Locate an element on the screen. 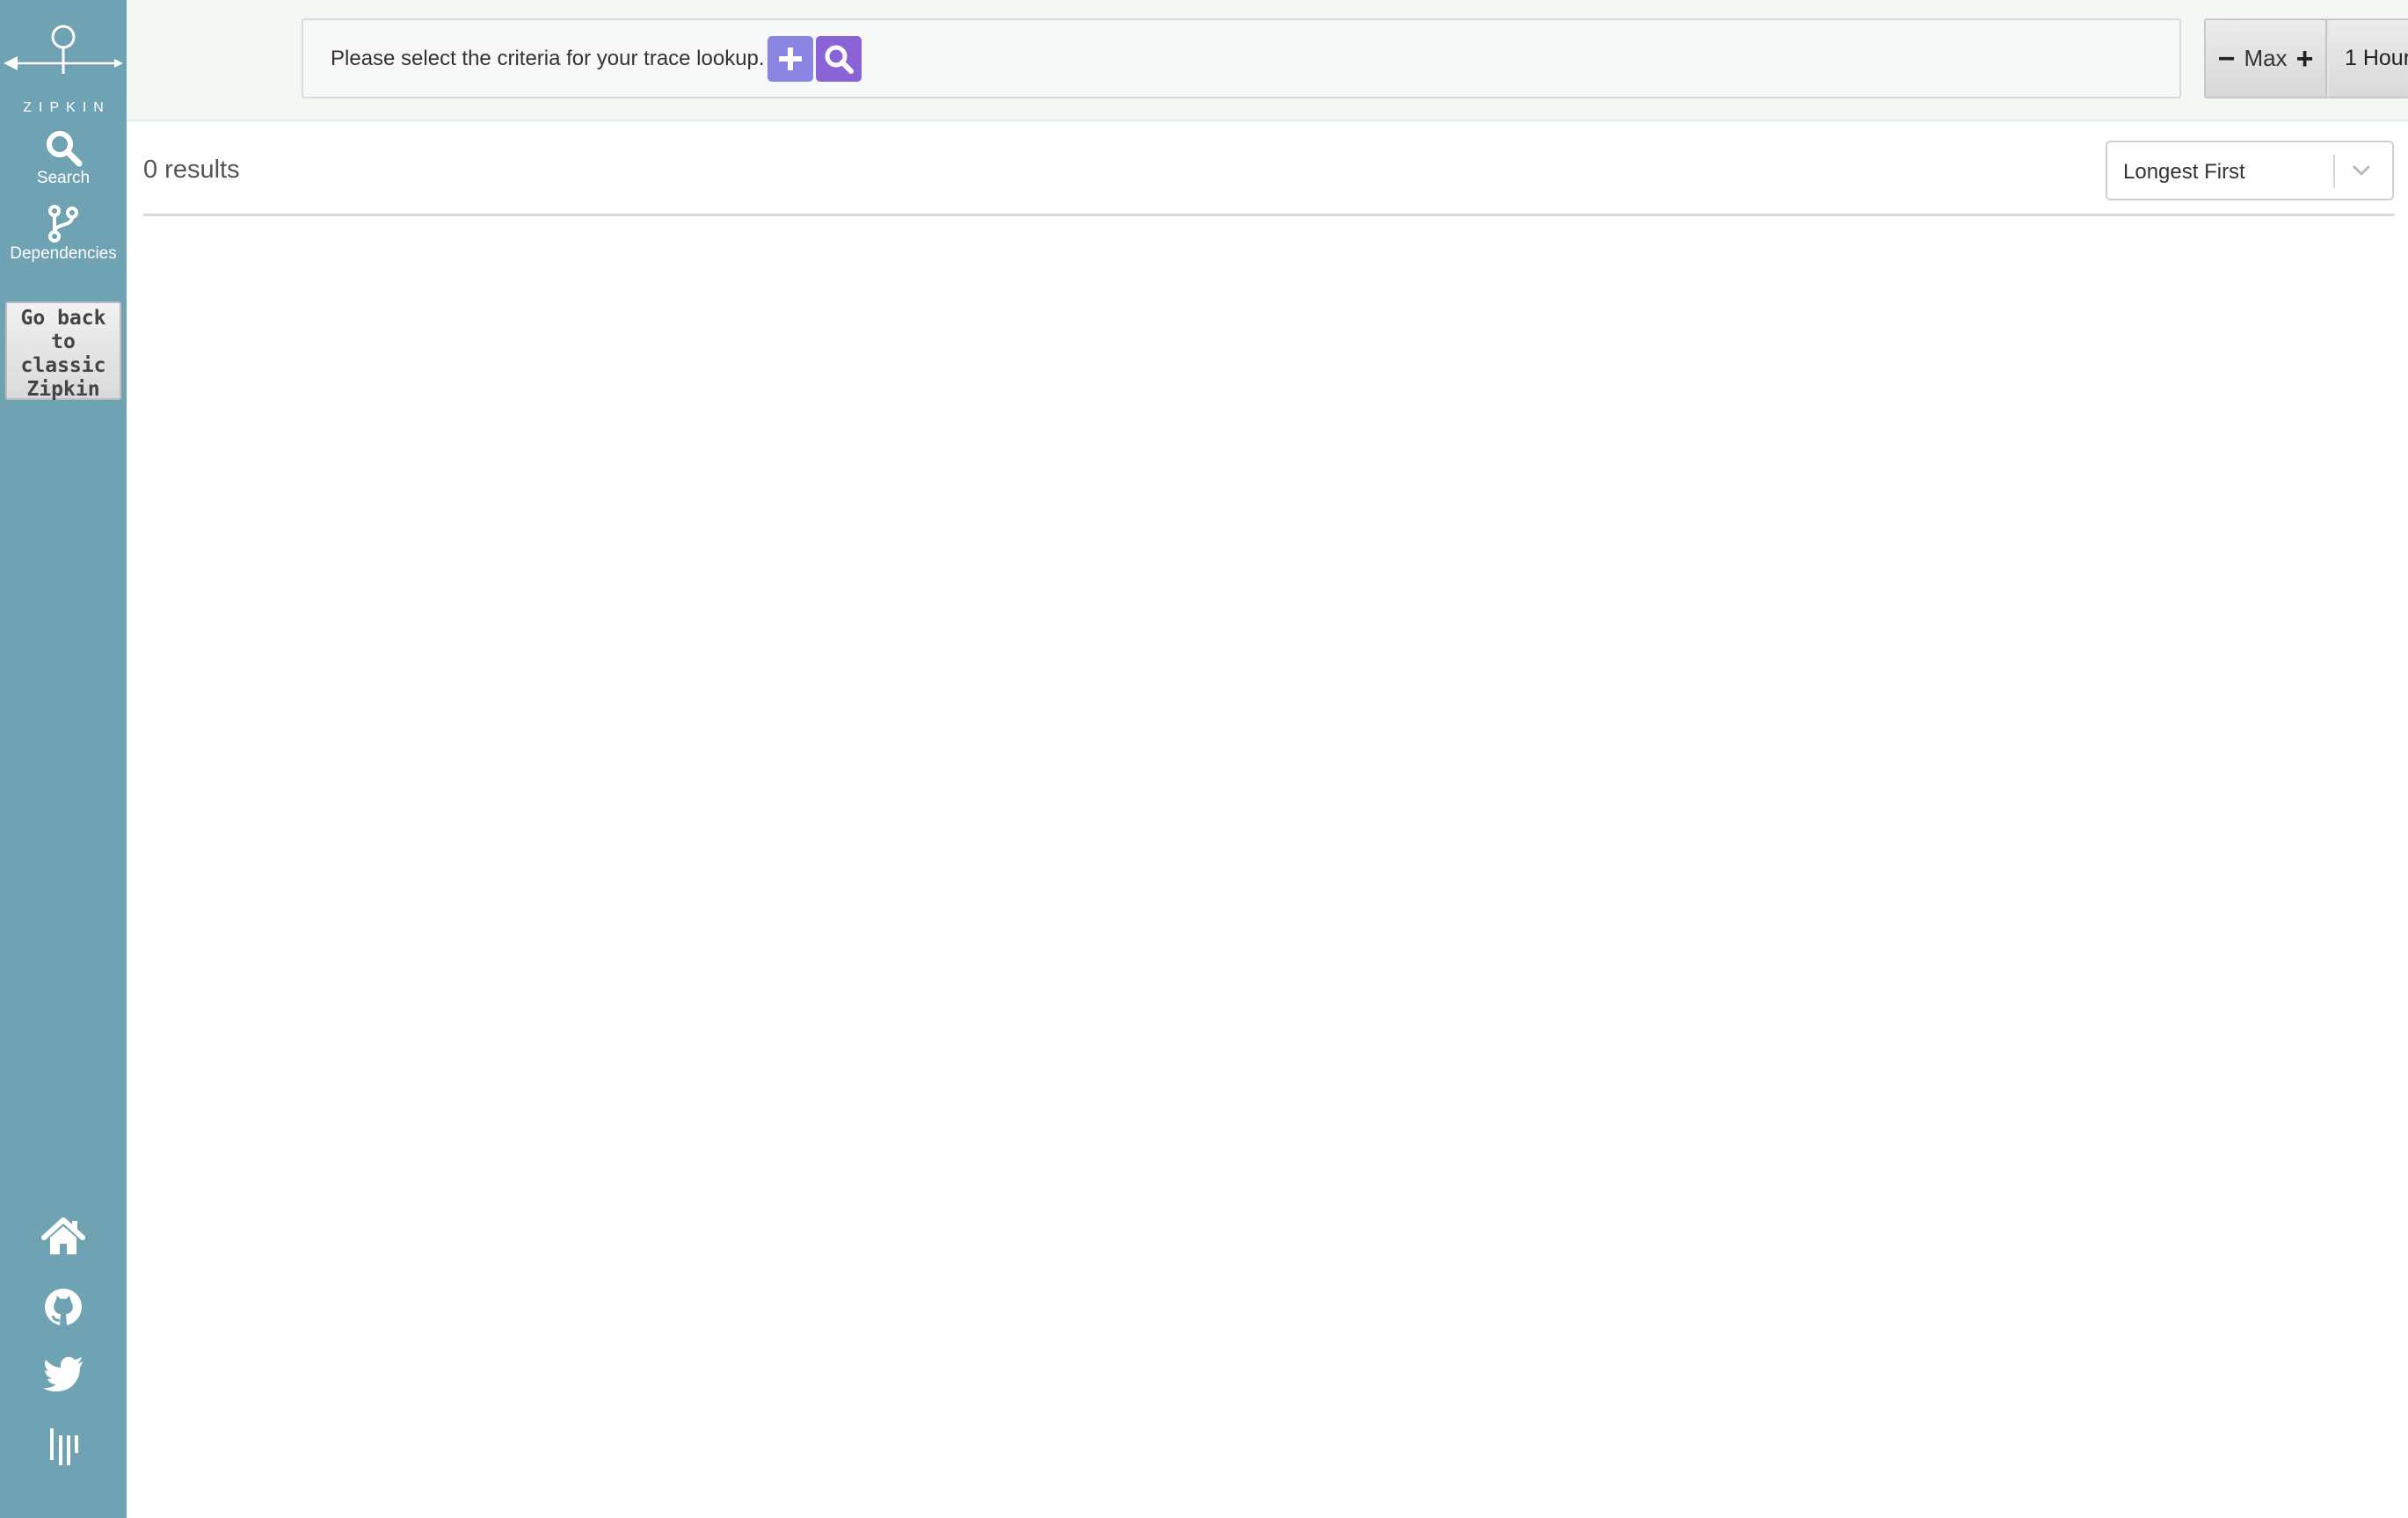 This screenshot has height=1518, width=2408. zipkin-logo: ZIPKIN is located at coordinates (63, 67).